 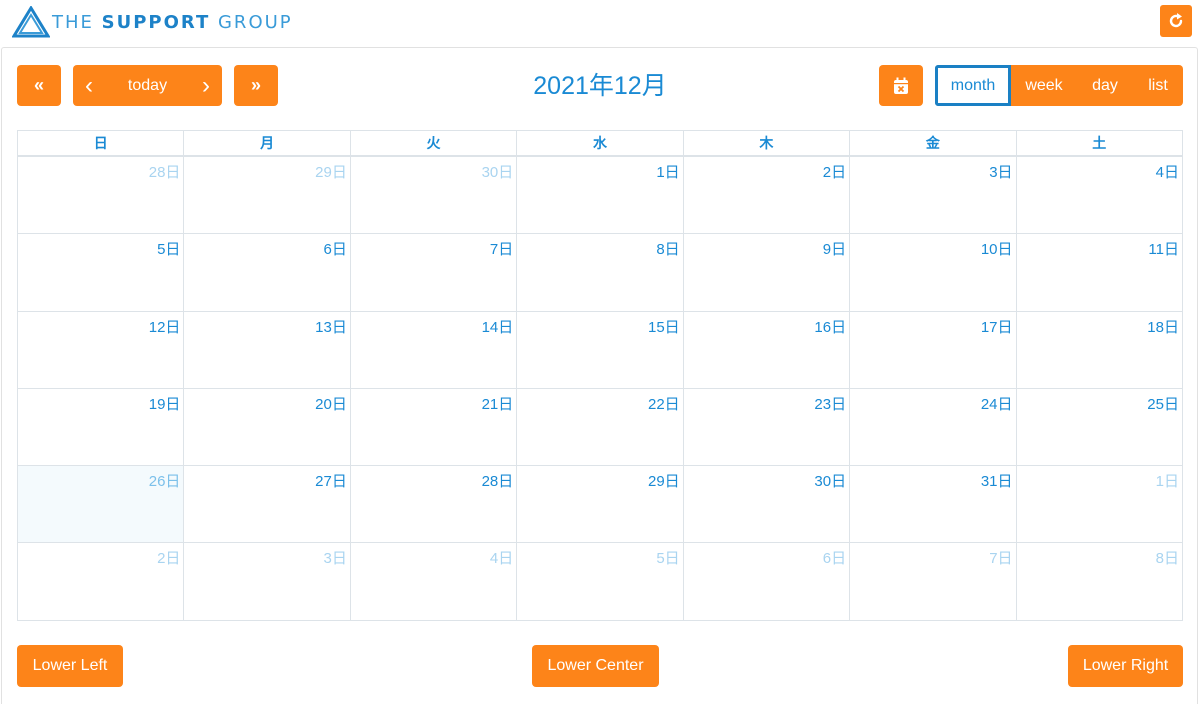 I want to click on day-cell: 25日, so click(x=1098, y=427).